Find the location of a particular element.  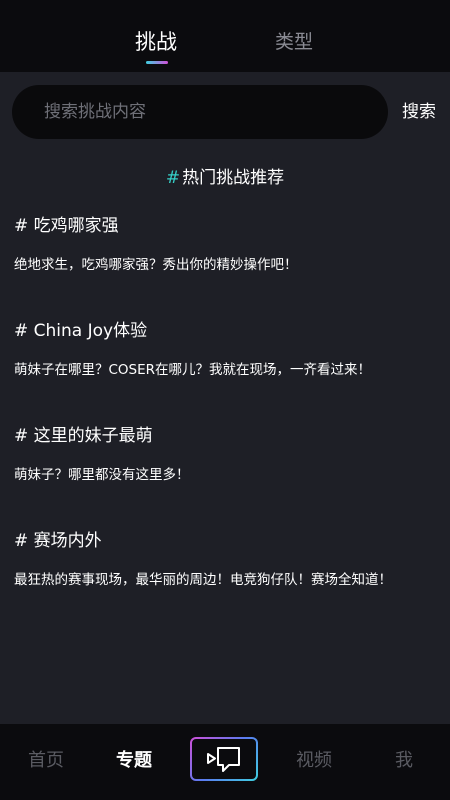

challenge-item: # 吃鸡哪家强 绝地求生，吃鸡哪家强？秀出你的精妙操作吧！ is located at coordinates (226, 266).